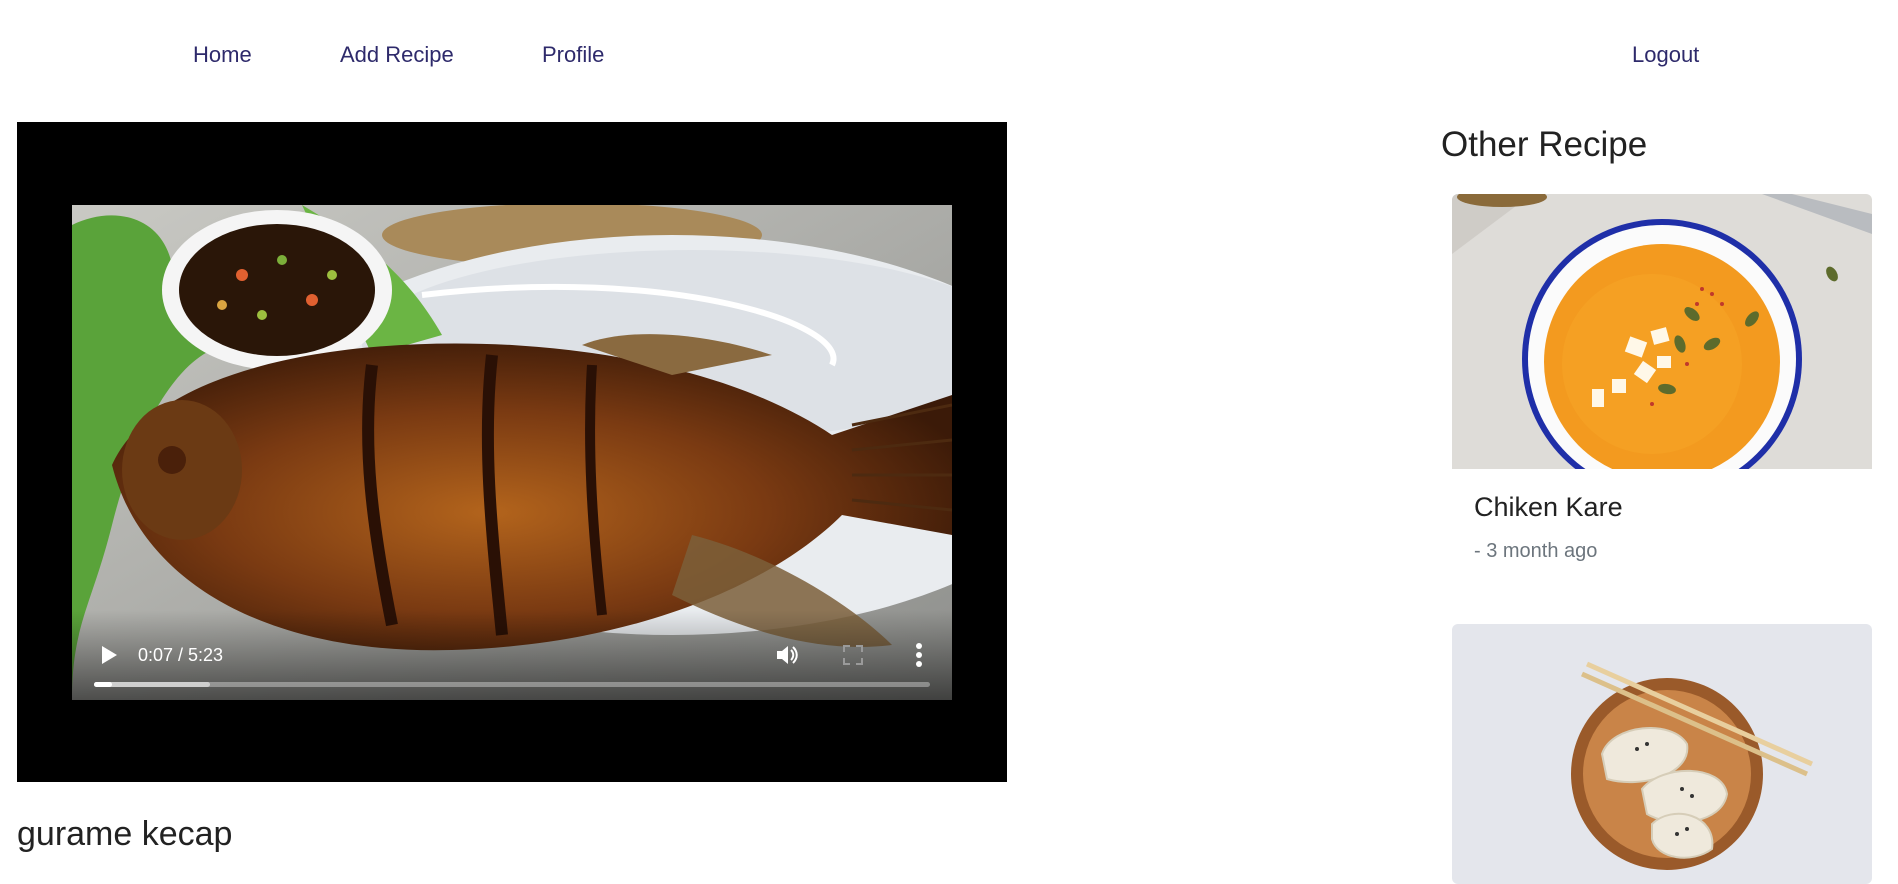 This screenshot has height=884, width=1898. Describe the element at coordinates (1548, 507) in the screenshot. I see `recipe-card-name: Chiken Kare` at that location.